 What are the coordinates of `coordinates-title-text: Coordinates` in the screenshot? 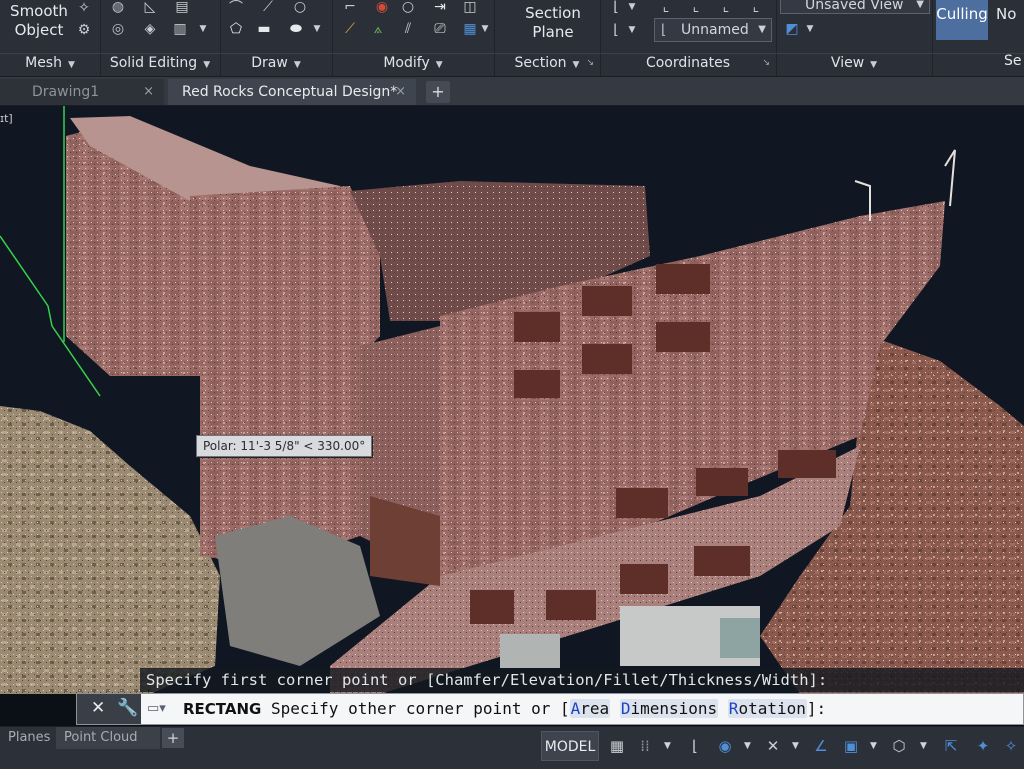 It's located at (688, 63).